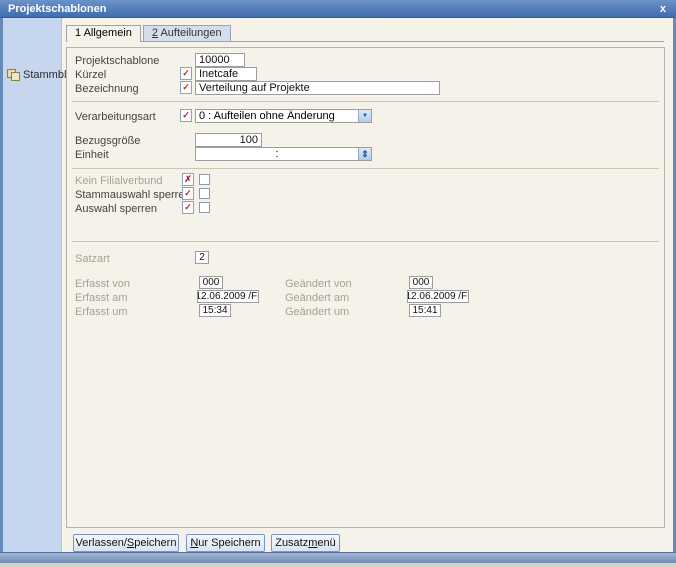  What do you see at coordinates (91, 75) in the screenshot?
I see `label-kuerzel: Kürzel` at bounding box center [91, 75].